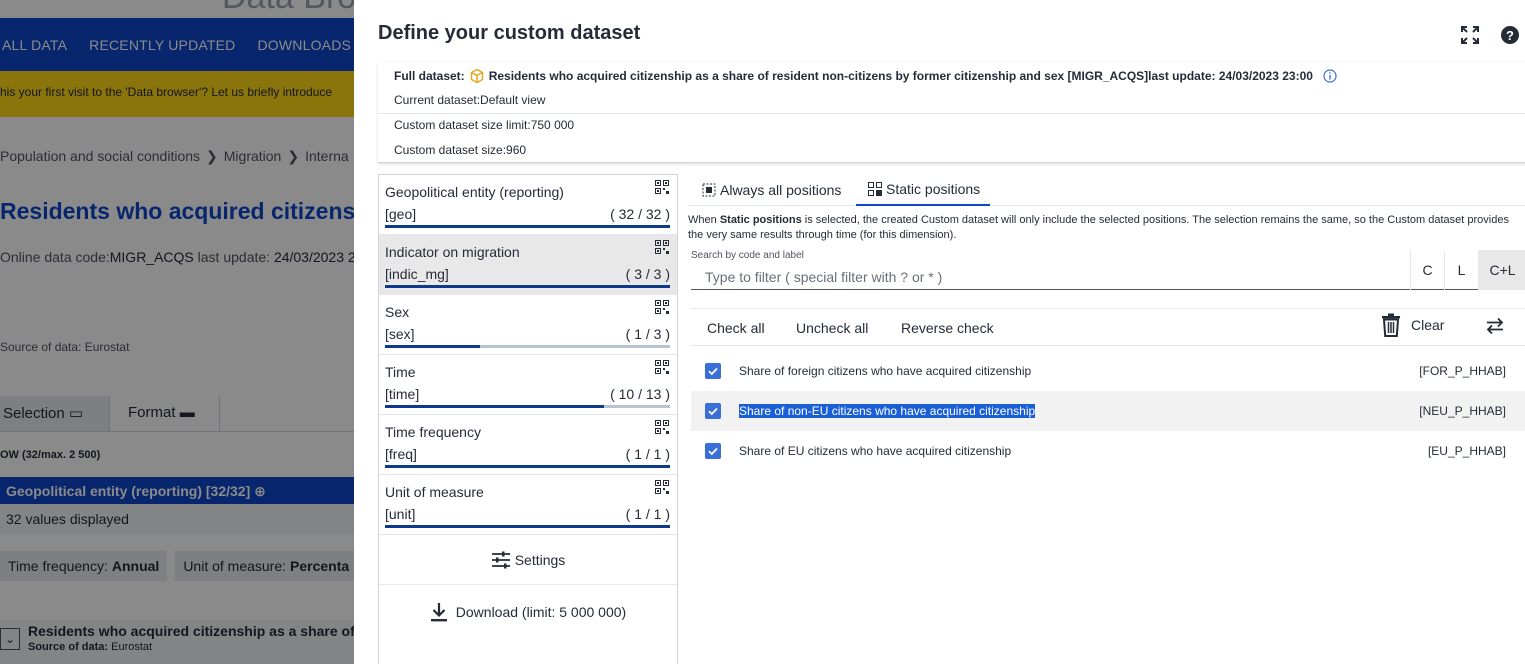 The width and height of the screenshot is (1525, 664). Describe the element at coordinates (1462, 371) in the screenshot. I see `item-code: [FOR_P_HHAB]` at that location.